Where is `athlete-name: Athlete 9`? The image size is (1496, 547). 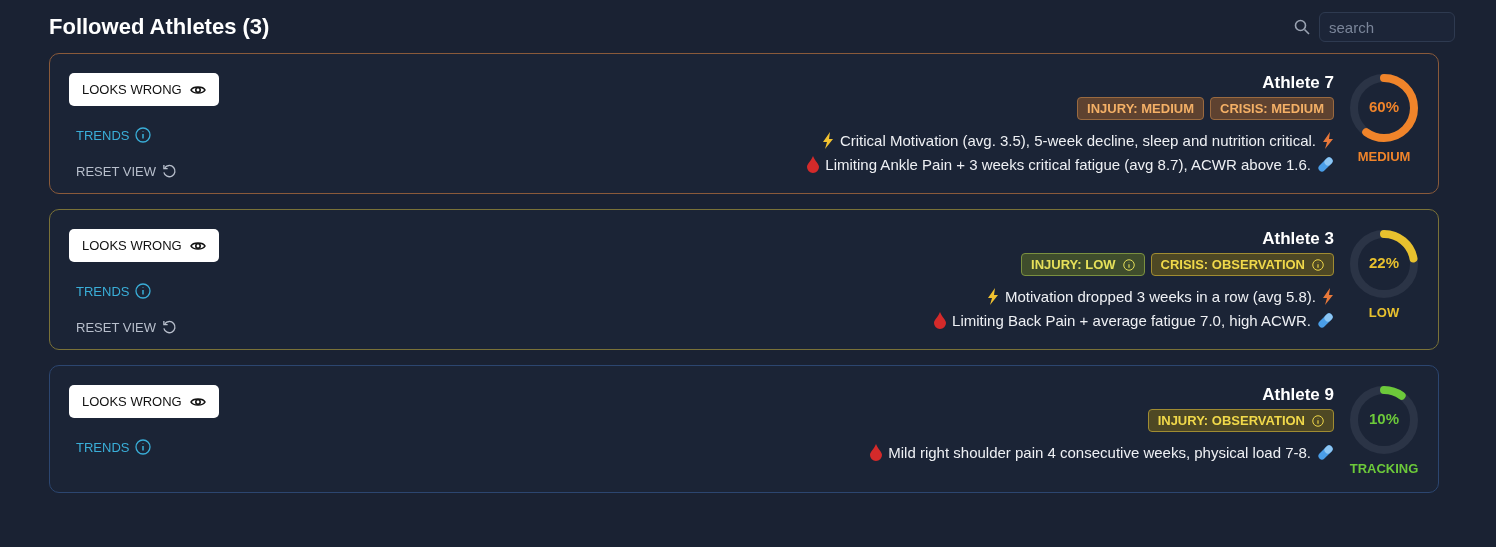 athlete-name: Athlete 9 is located at coordinates (1298, 395).